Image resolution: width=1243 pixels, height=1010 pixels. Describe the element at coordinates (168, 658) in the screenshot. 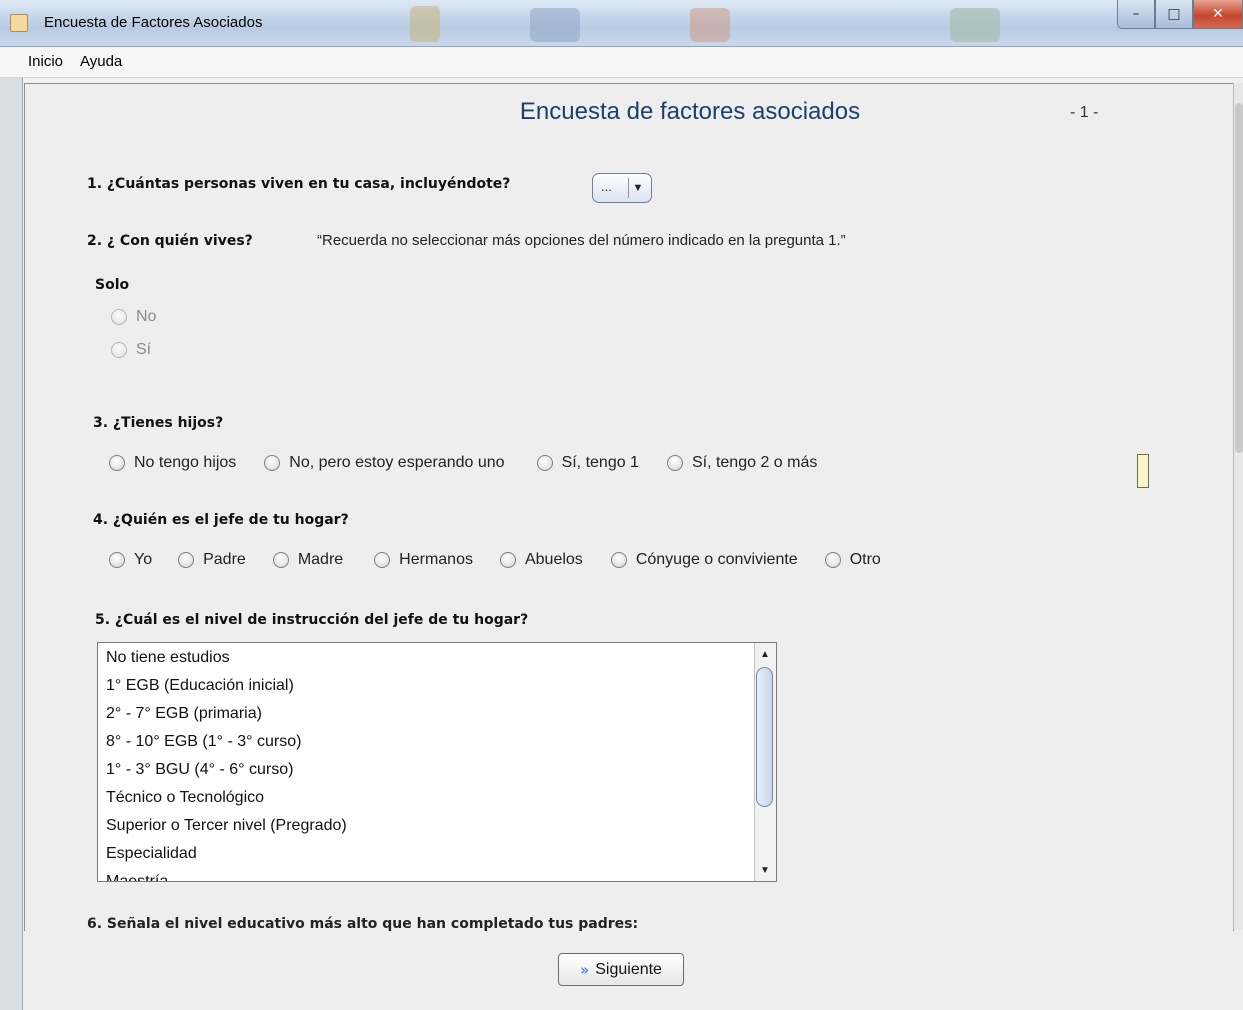

I see `list-item: No tiene estudios` at that location.